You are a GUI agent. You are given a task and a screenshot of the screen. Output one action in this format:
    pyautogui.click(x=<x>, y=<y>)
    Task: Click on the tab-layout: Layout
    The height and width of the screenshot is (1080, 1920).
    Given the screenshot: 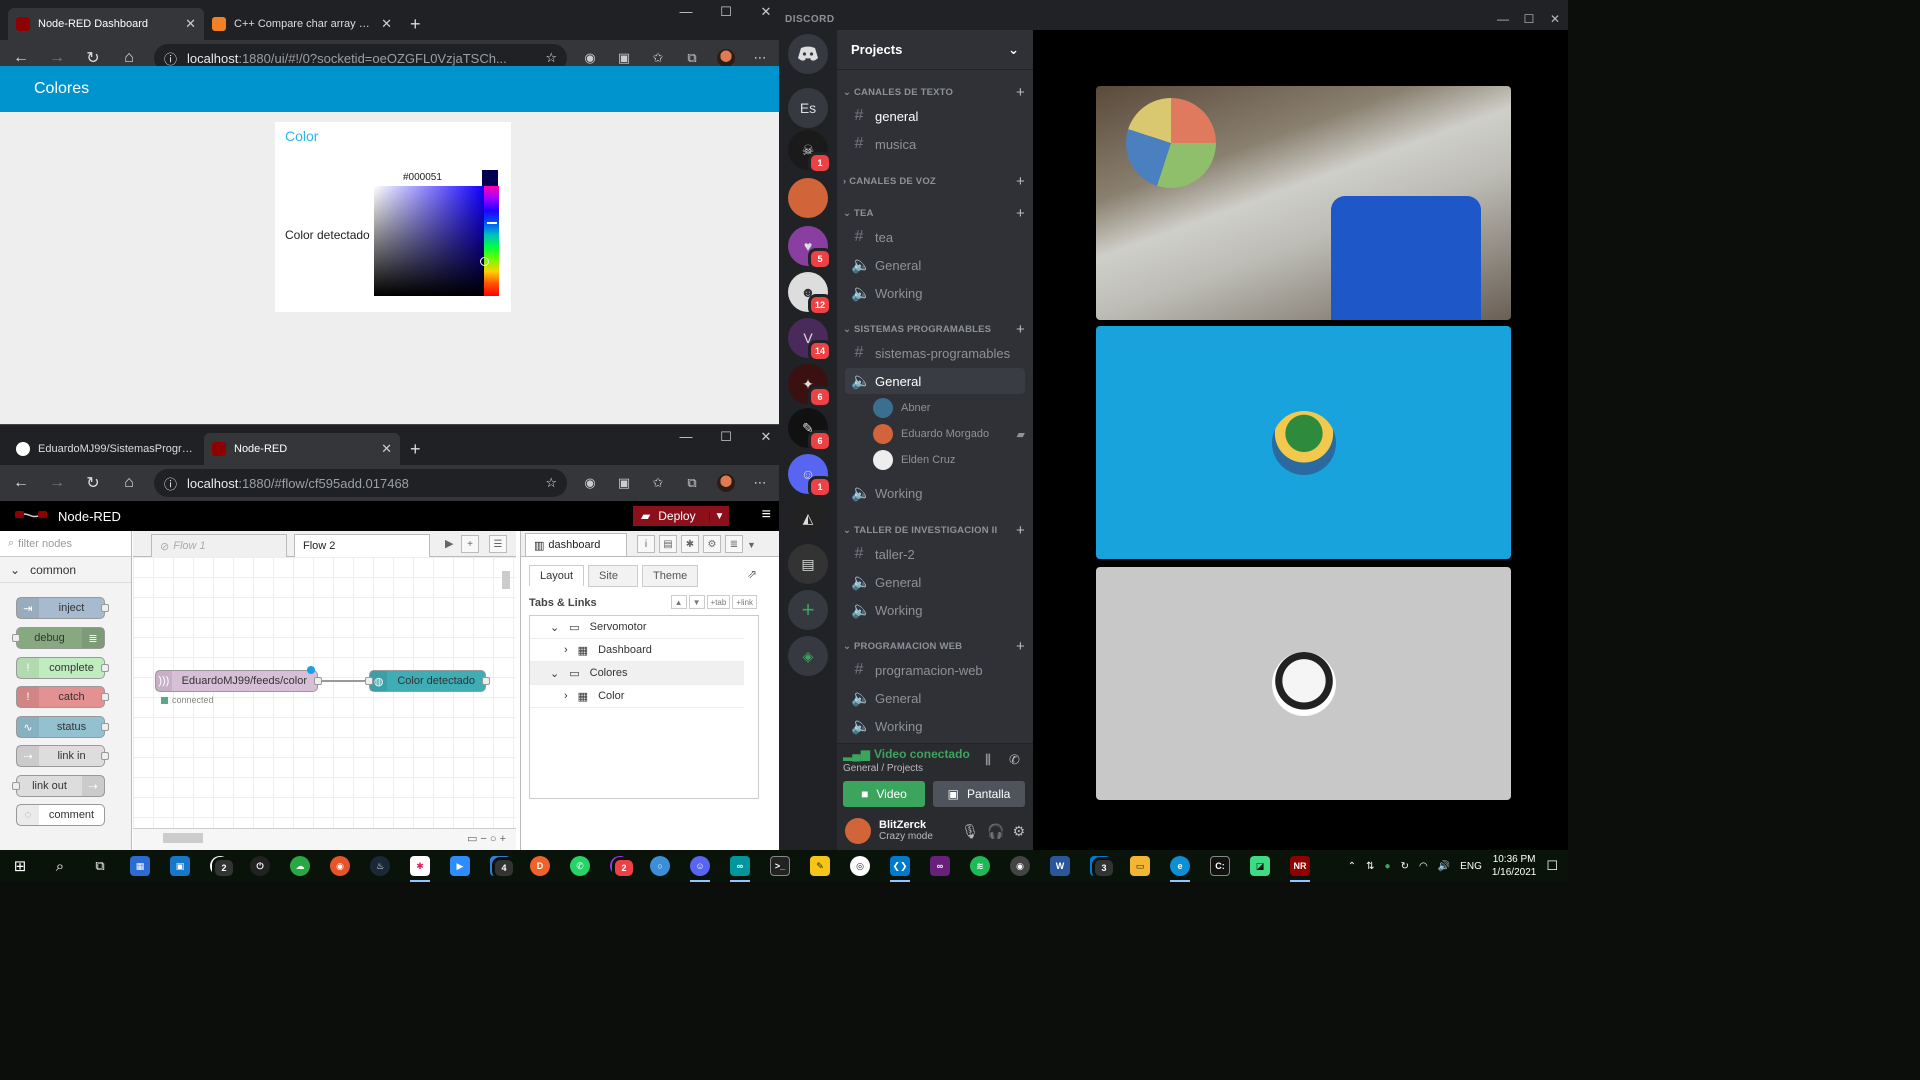 What is the action you would take?
    pyautogui.click(x=557, y=576)
    